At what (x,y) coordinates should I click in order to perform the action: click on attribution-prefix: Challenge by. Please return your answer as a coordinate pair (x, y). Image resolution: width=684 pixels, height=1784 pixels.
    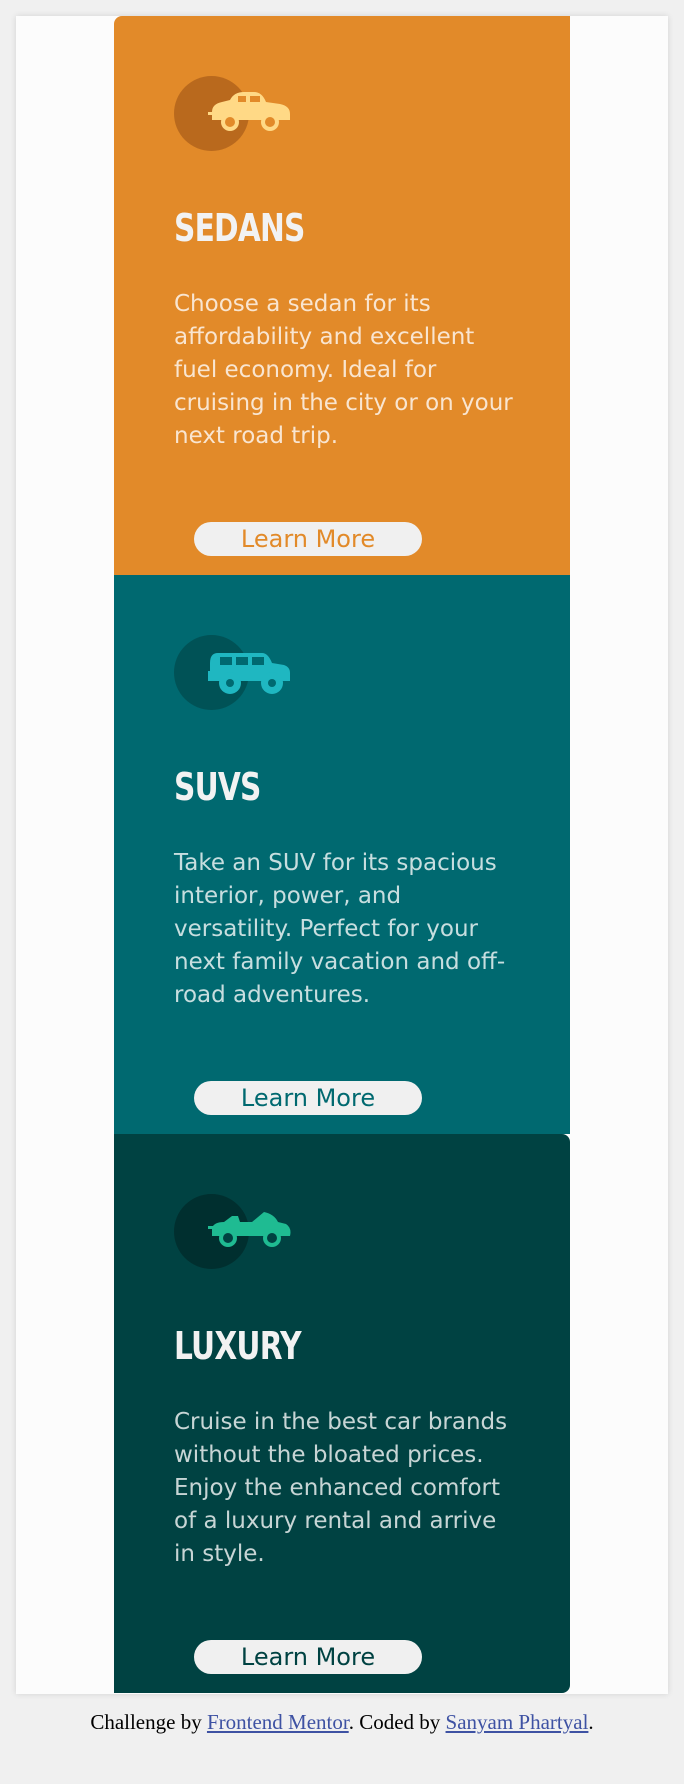
    Looking at the image, I should click on (146, 1722).